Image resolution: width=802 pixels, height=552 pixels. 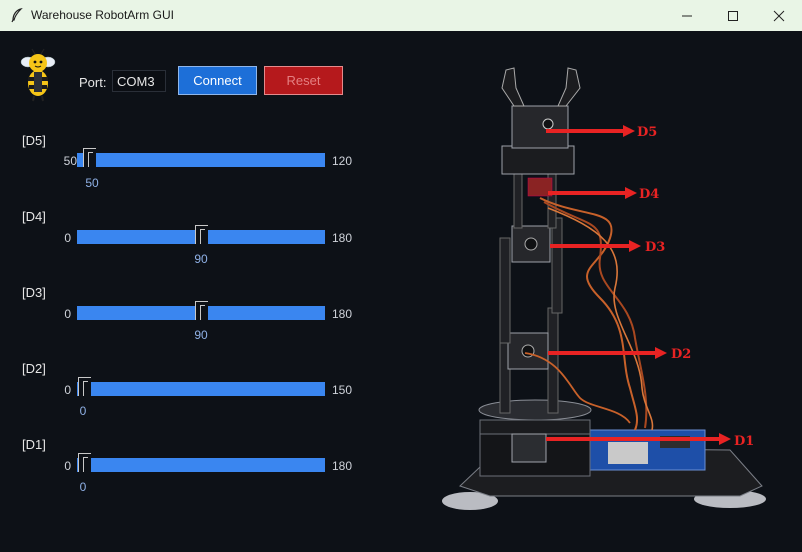 What do you see at coordinates (744, 441) in the screenshot?
I see `robot-tag-d1: D1` at bounding box center [744, 441].